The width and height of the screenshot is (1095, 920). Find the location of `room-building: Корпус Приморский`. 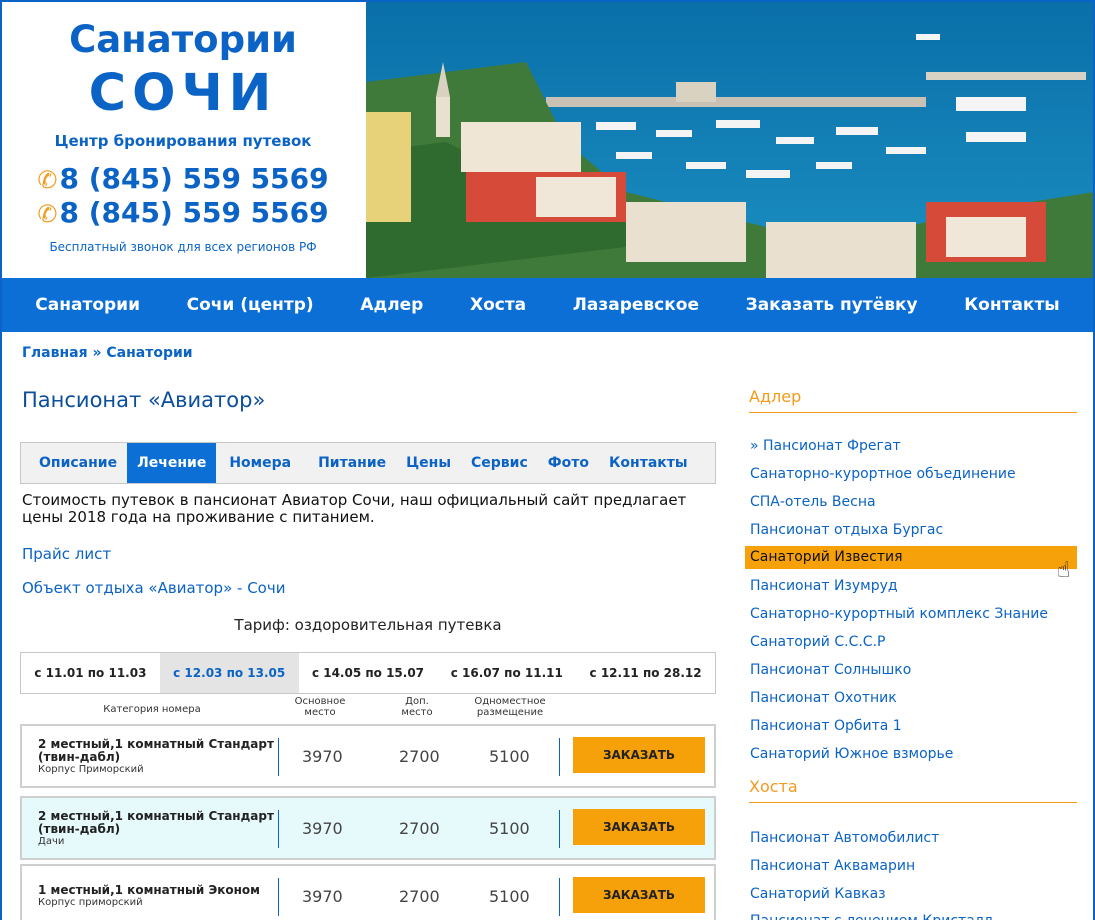

room-building: Корпус Приморский is located at coordinates (91, 769).